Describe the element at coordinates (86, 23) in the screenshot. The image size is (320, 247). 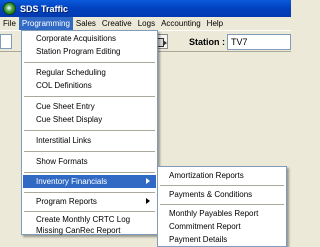
I see `menu-sales: Sales` at that location.